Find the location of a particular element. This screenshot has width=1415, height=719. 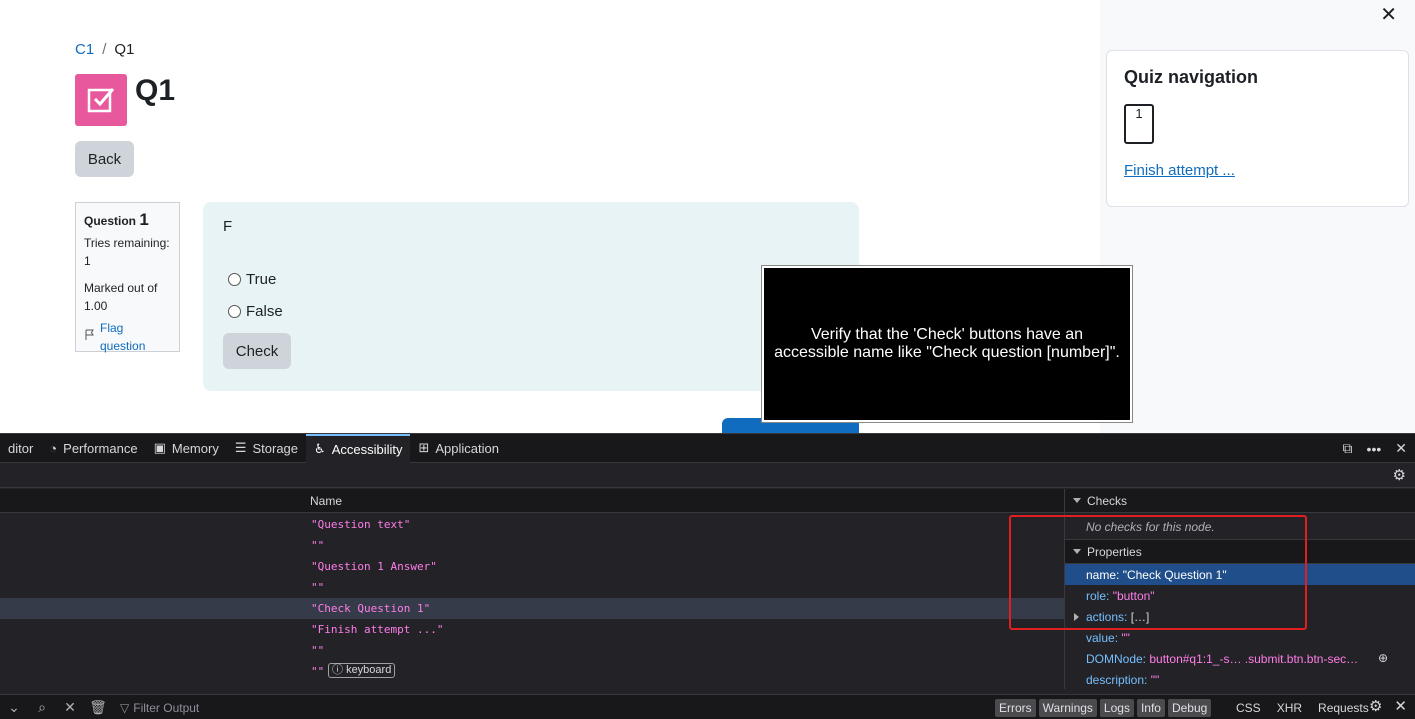

breadcrumb: C1 / Q1 is located at coordinates (104, 49).